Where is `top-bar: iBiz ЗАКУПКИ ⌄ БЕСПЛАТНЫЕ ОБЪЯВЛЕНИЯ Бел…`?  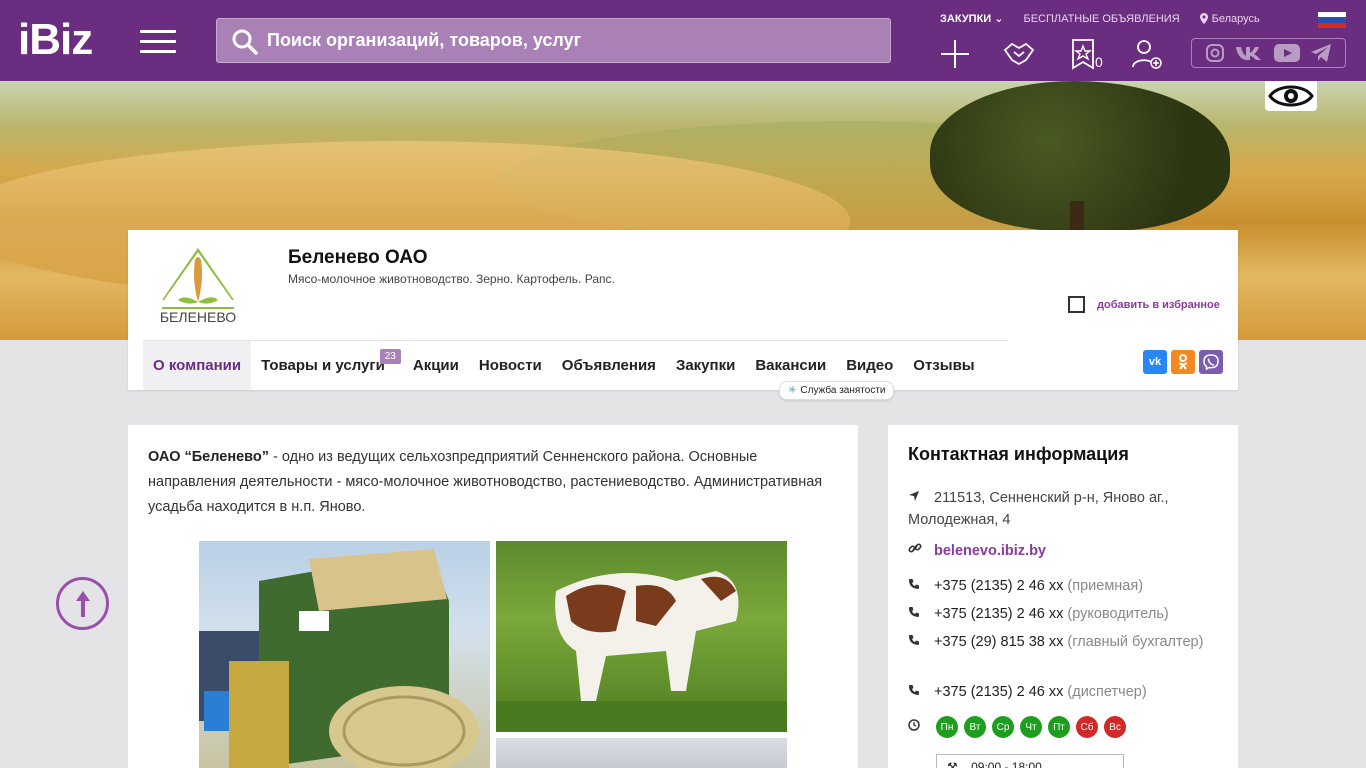 top-bar: iBiz ЗАКУПКИ ⌄ БЕСПЛАТНЫЕ ОБЪЯВЛЕНИЯ Бел… is located at coordinates (683, 40).